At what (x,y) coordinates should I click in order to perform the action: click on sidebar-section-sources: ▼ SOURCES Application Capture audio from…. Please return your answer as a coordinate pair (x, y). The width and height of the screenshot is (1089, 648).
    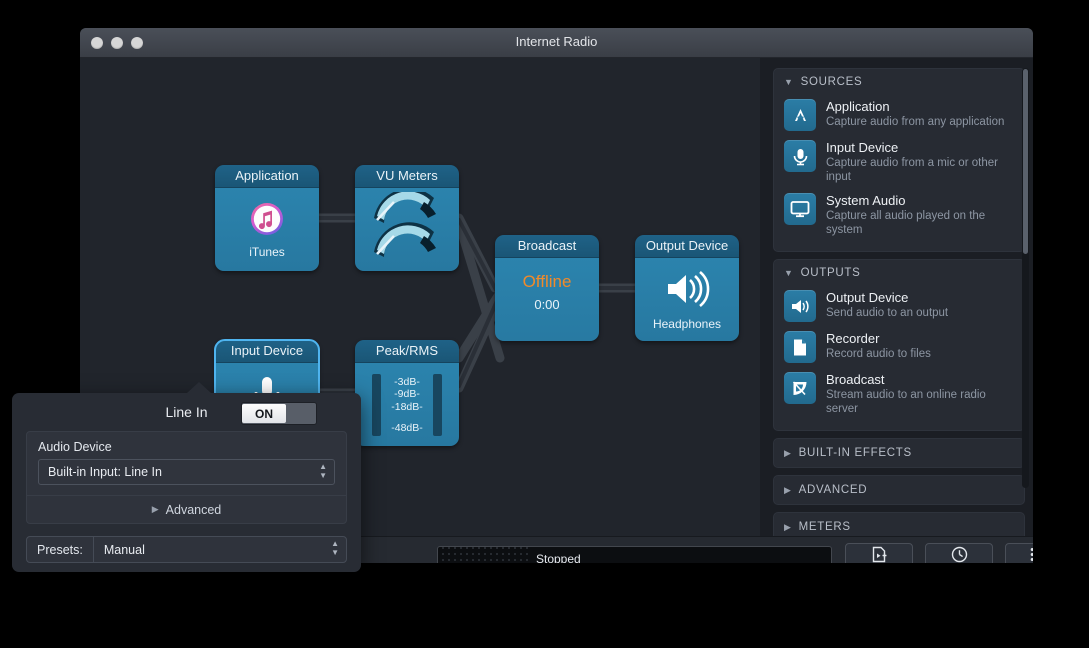
    Looking at the image, I should click on (899, 160).